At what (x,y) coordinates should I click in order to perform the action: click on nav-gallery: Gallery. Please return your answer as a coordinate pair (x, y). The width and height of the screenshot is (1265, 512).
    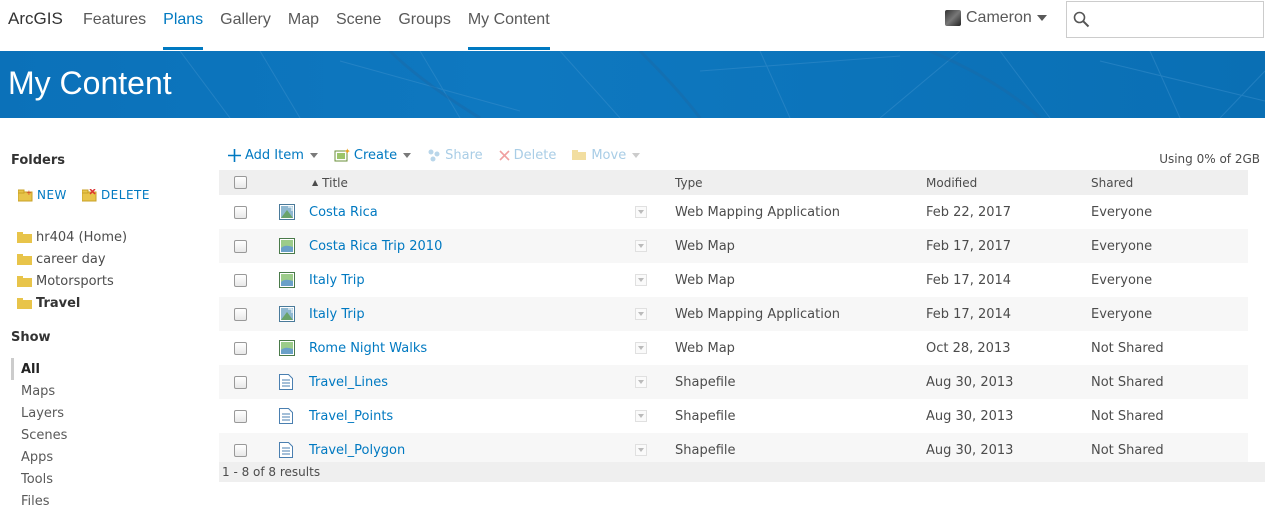
    Looking at the image, I should click on (245, 25).